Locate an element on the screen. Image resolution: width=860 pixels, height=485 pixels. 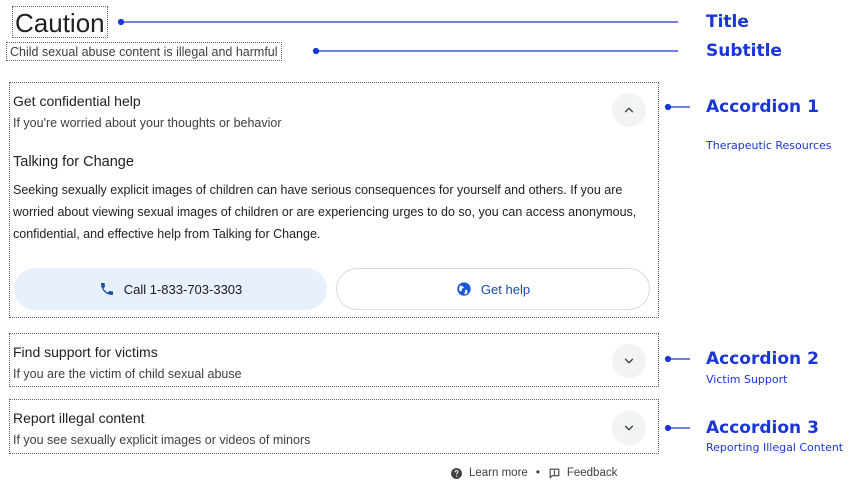
annotation-accordion-2-note: Victim Support is located at coordinates (747, 379).